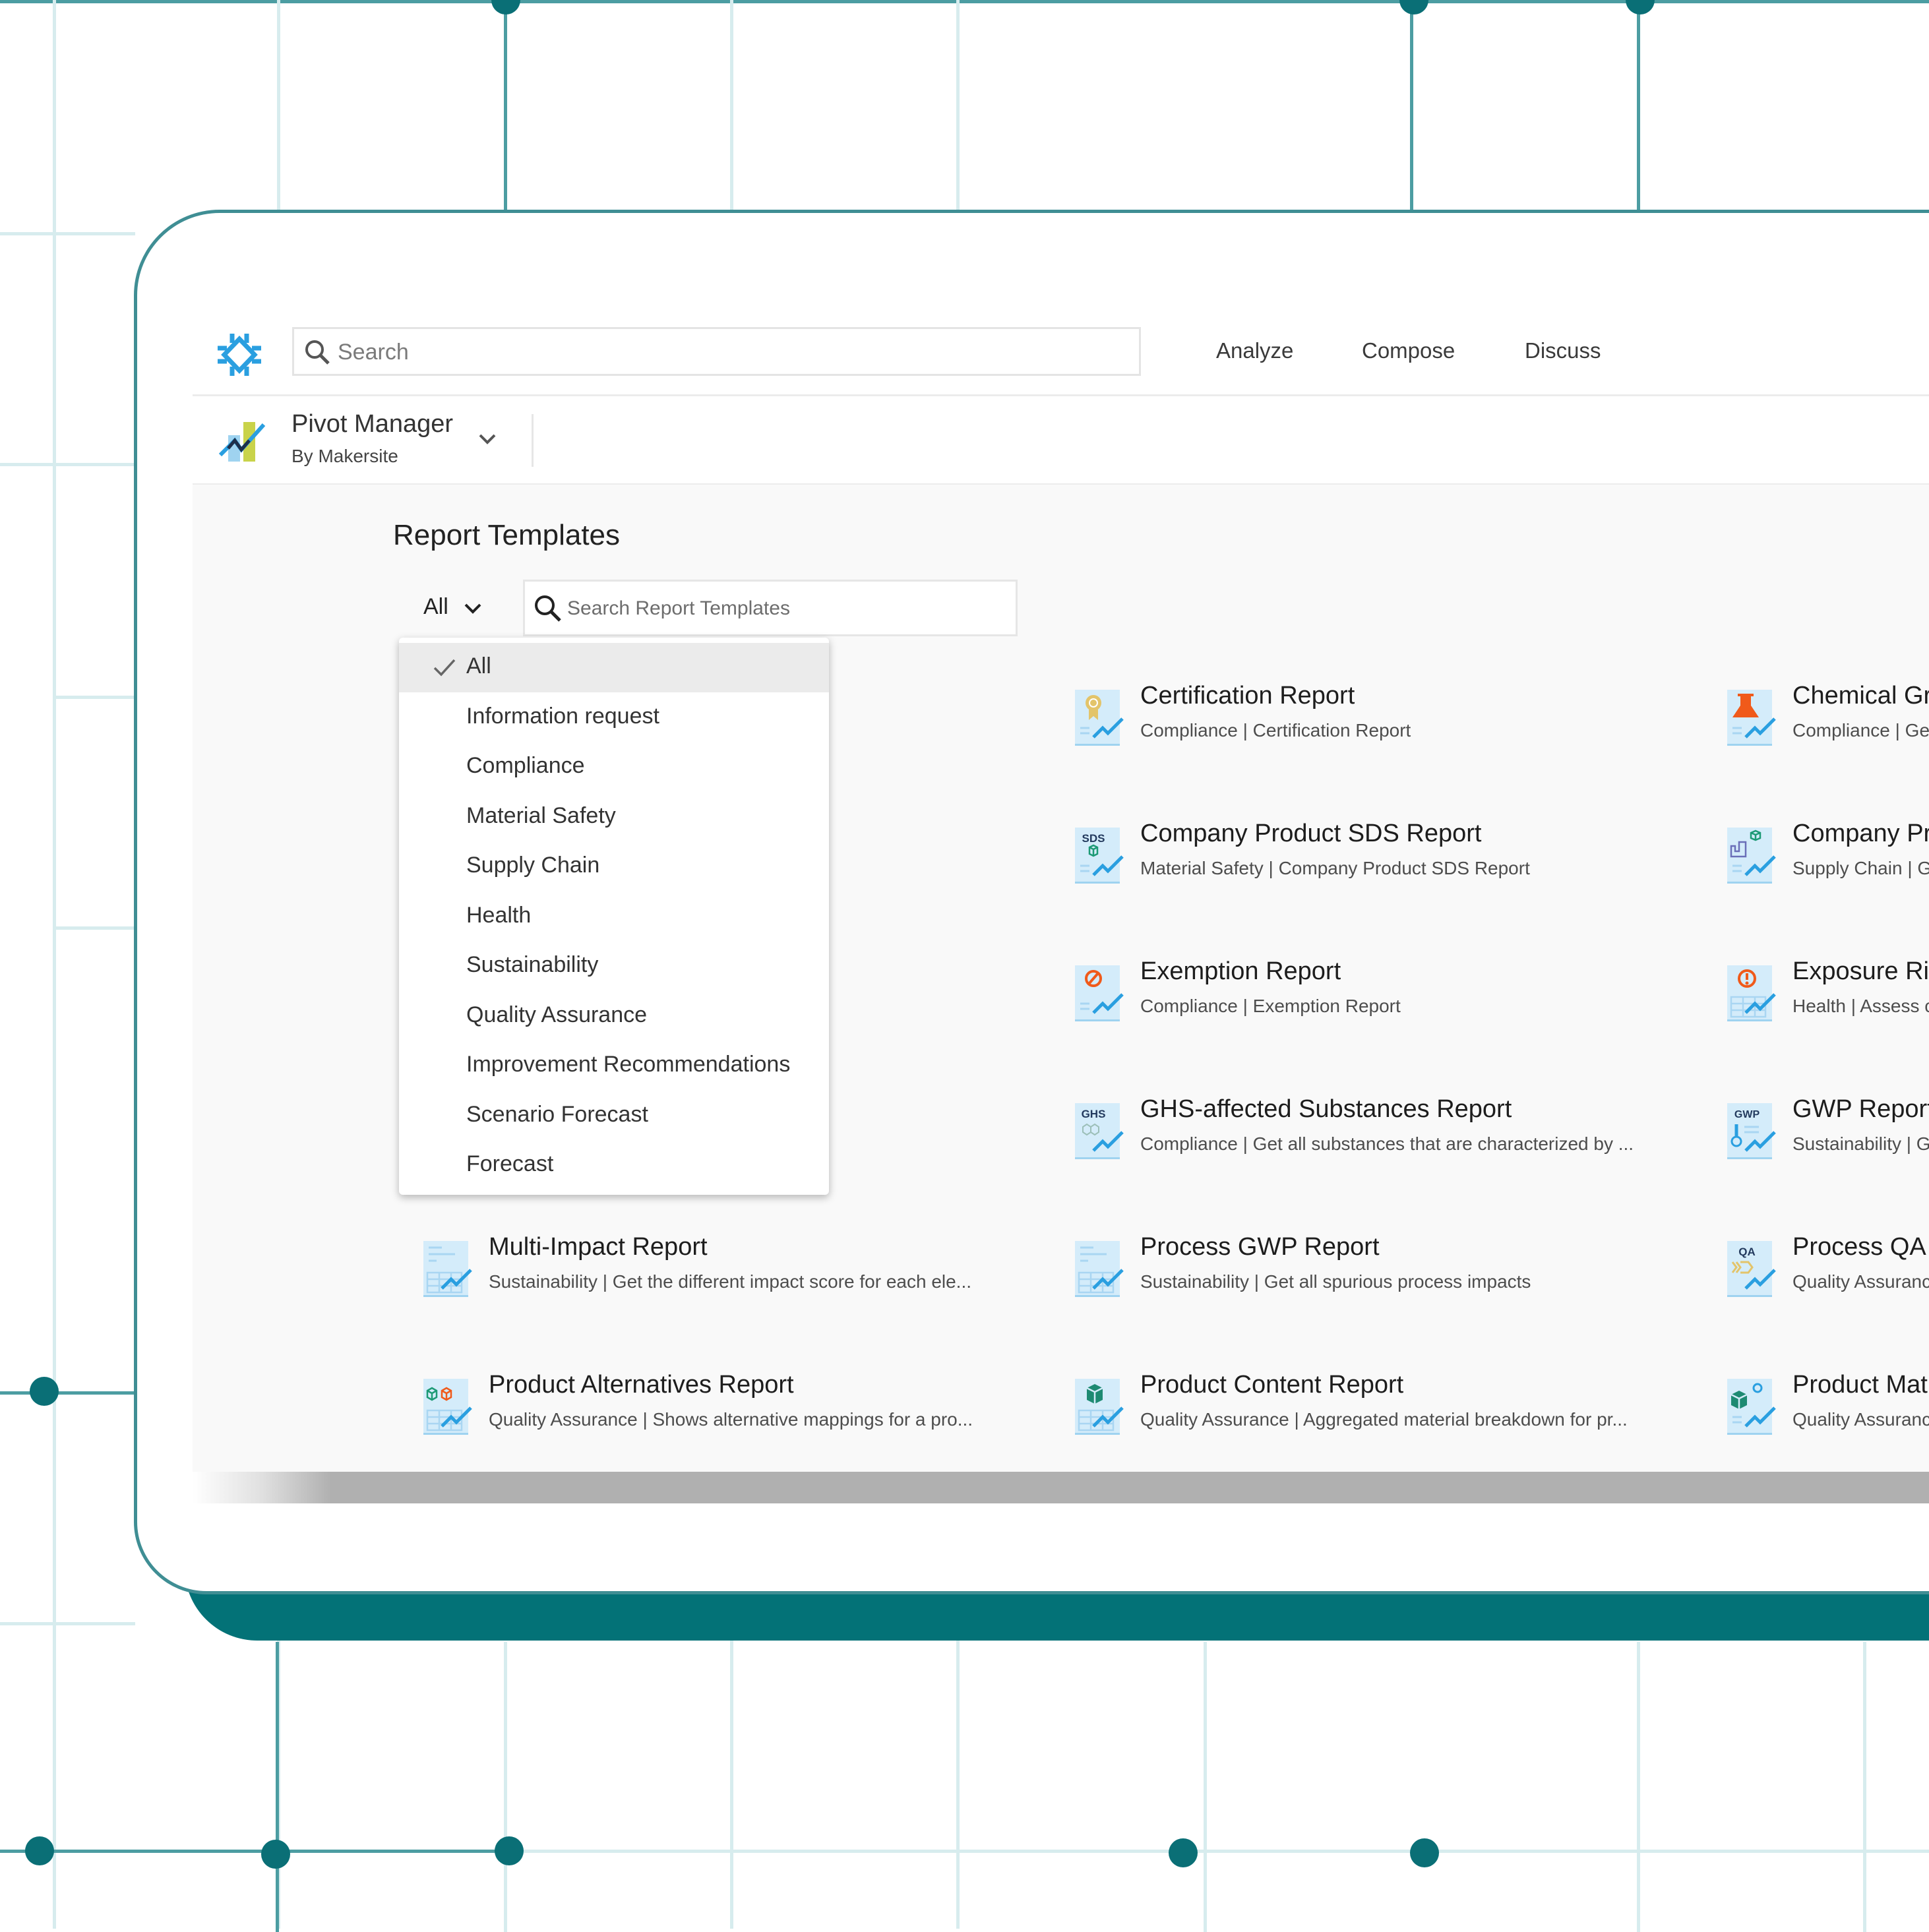  I want to click on global-search-input: Search, so click(716, 352).